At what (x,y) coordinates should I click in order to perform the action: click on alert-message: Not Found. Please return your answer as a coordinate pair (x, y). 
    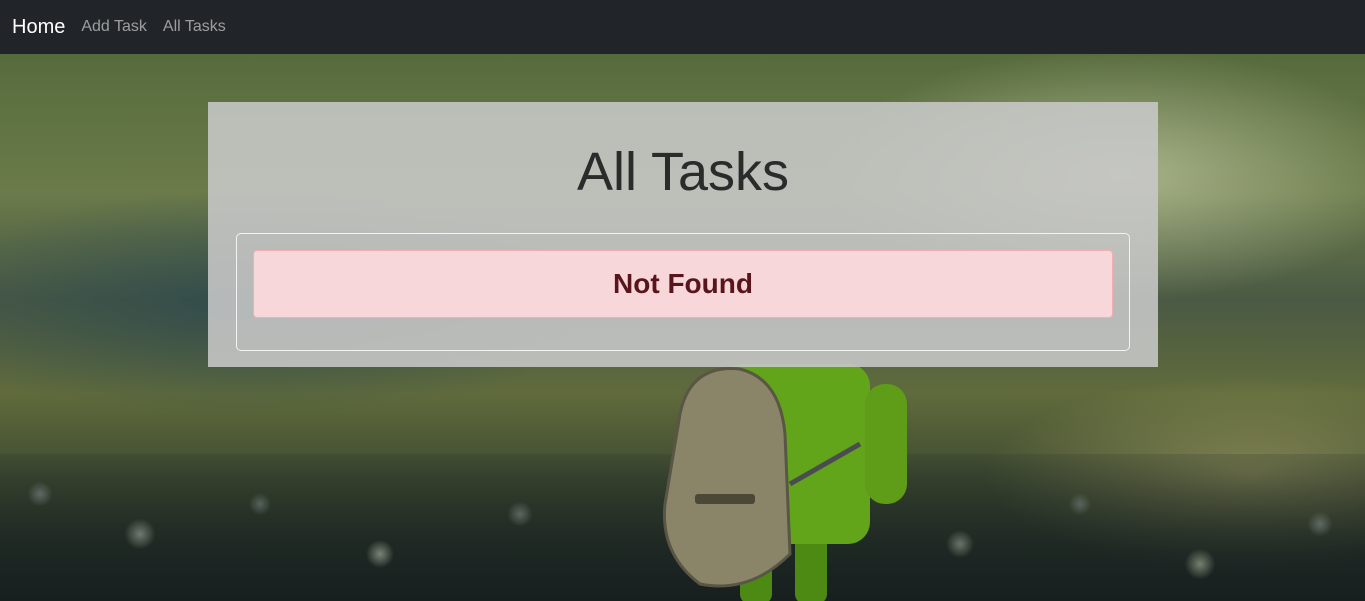
    Looking at the image, I should click on (683, 283).